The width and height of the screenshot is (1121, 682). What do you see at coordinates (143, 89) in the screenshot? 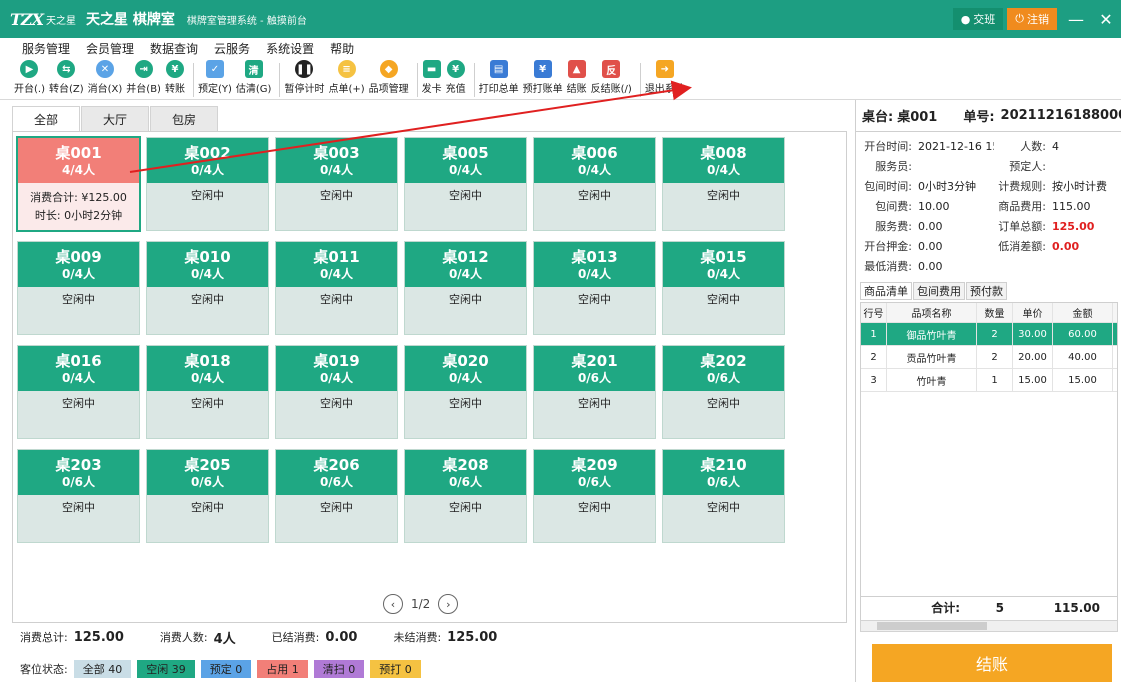
I see `toolbar-label: 并台(B)` at bounding box center [143, 89].